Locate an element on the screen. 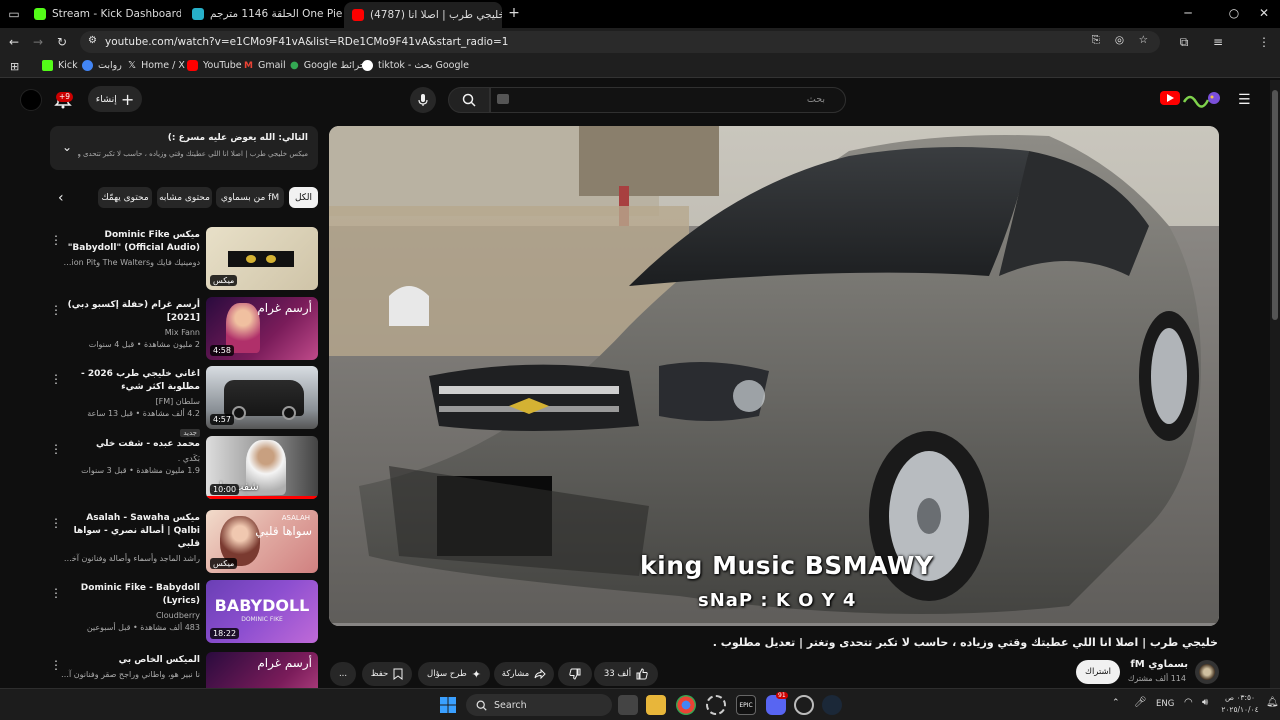 The image size is (1280, 720). video-thumbnail: 4:57 is located at coordinates (262, 397).